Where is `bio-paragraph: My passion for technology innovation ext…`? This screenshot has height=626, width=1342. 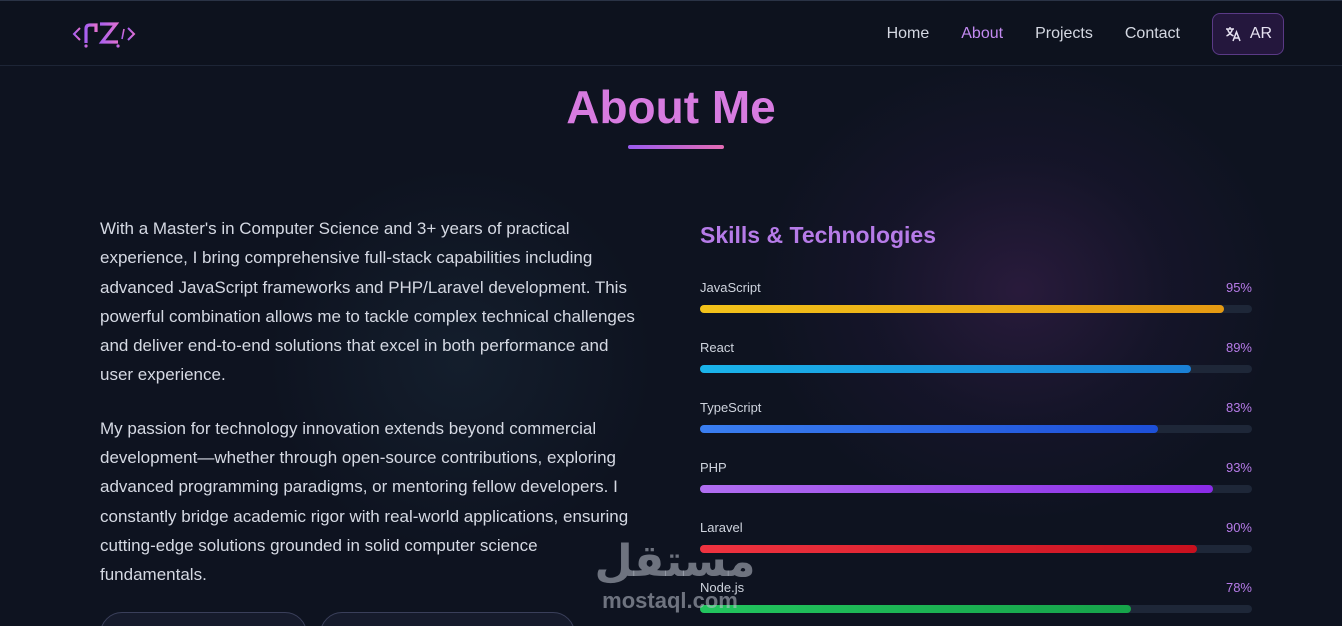
bio-paragraph: My passion for technology innovation ext… is located at coordinates (364, 501).